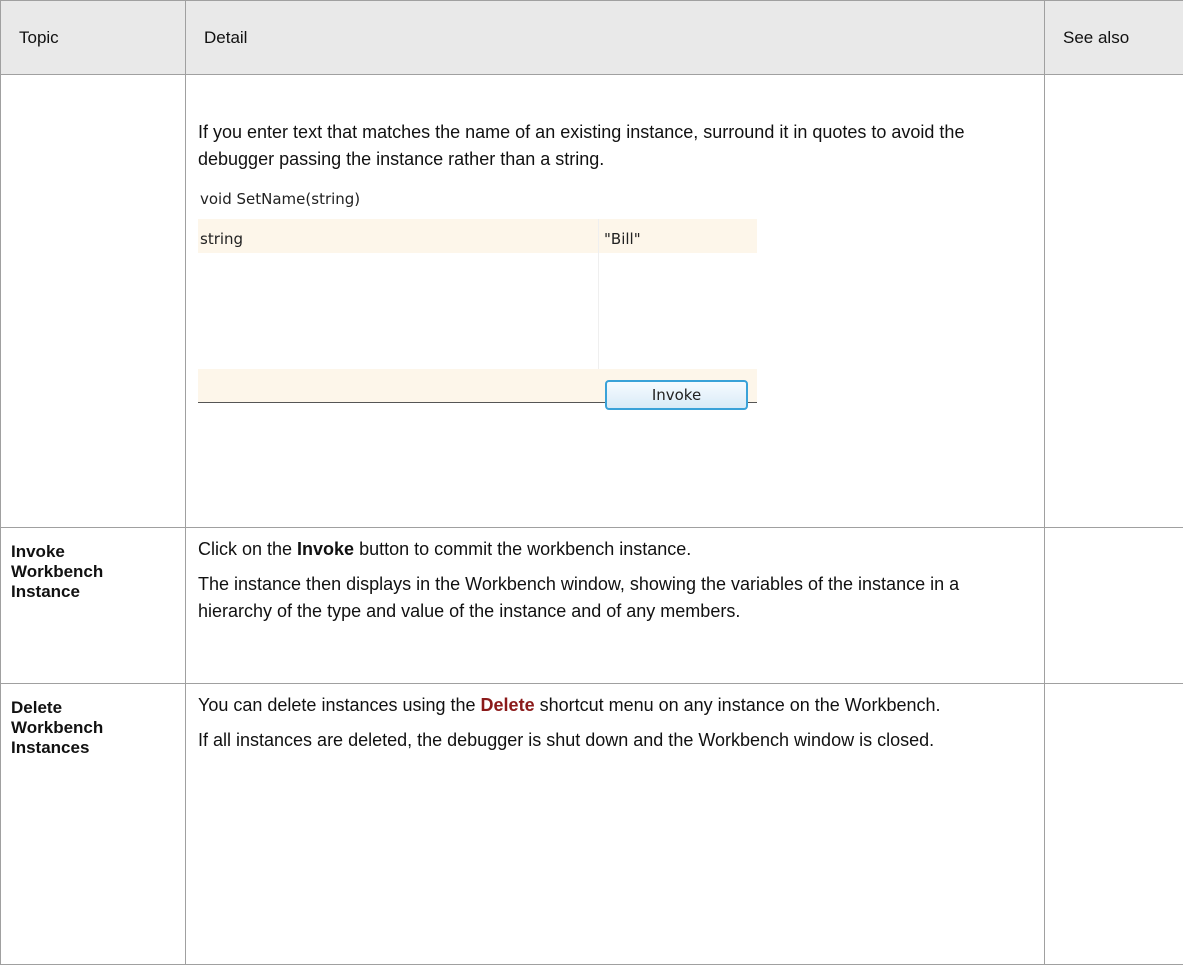 This screenshot has width=1183, height=965. What do you see at coordinates (98, 708) in the screenshot?
I see `topic-line: Delete` at bounding box center [98, 708].